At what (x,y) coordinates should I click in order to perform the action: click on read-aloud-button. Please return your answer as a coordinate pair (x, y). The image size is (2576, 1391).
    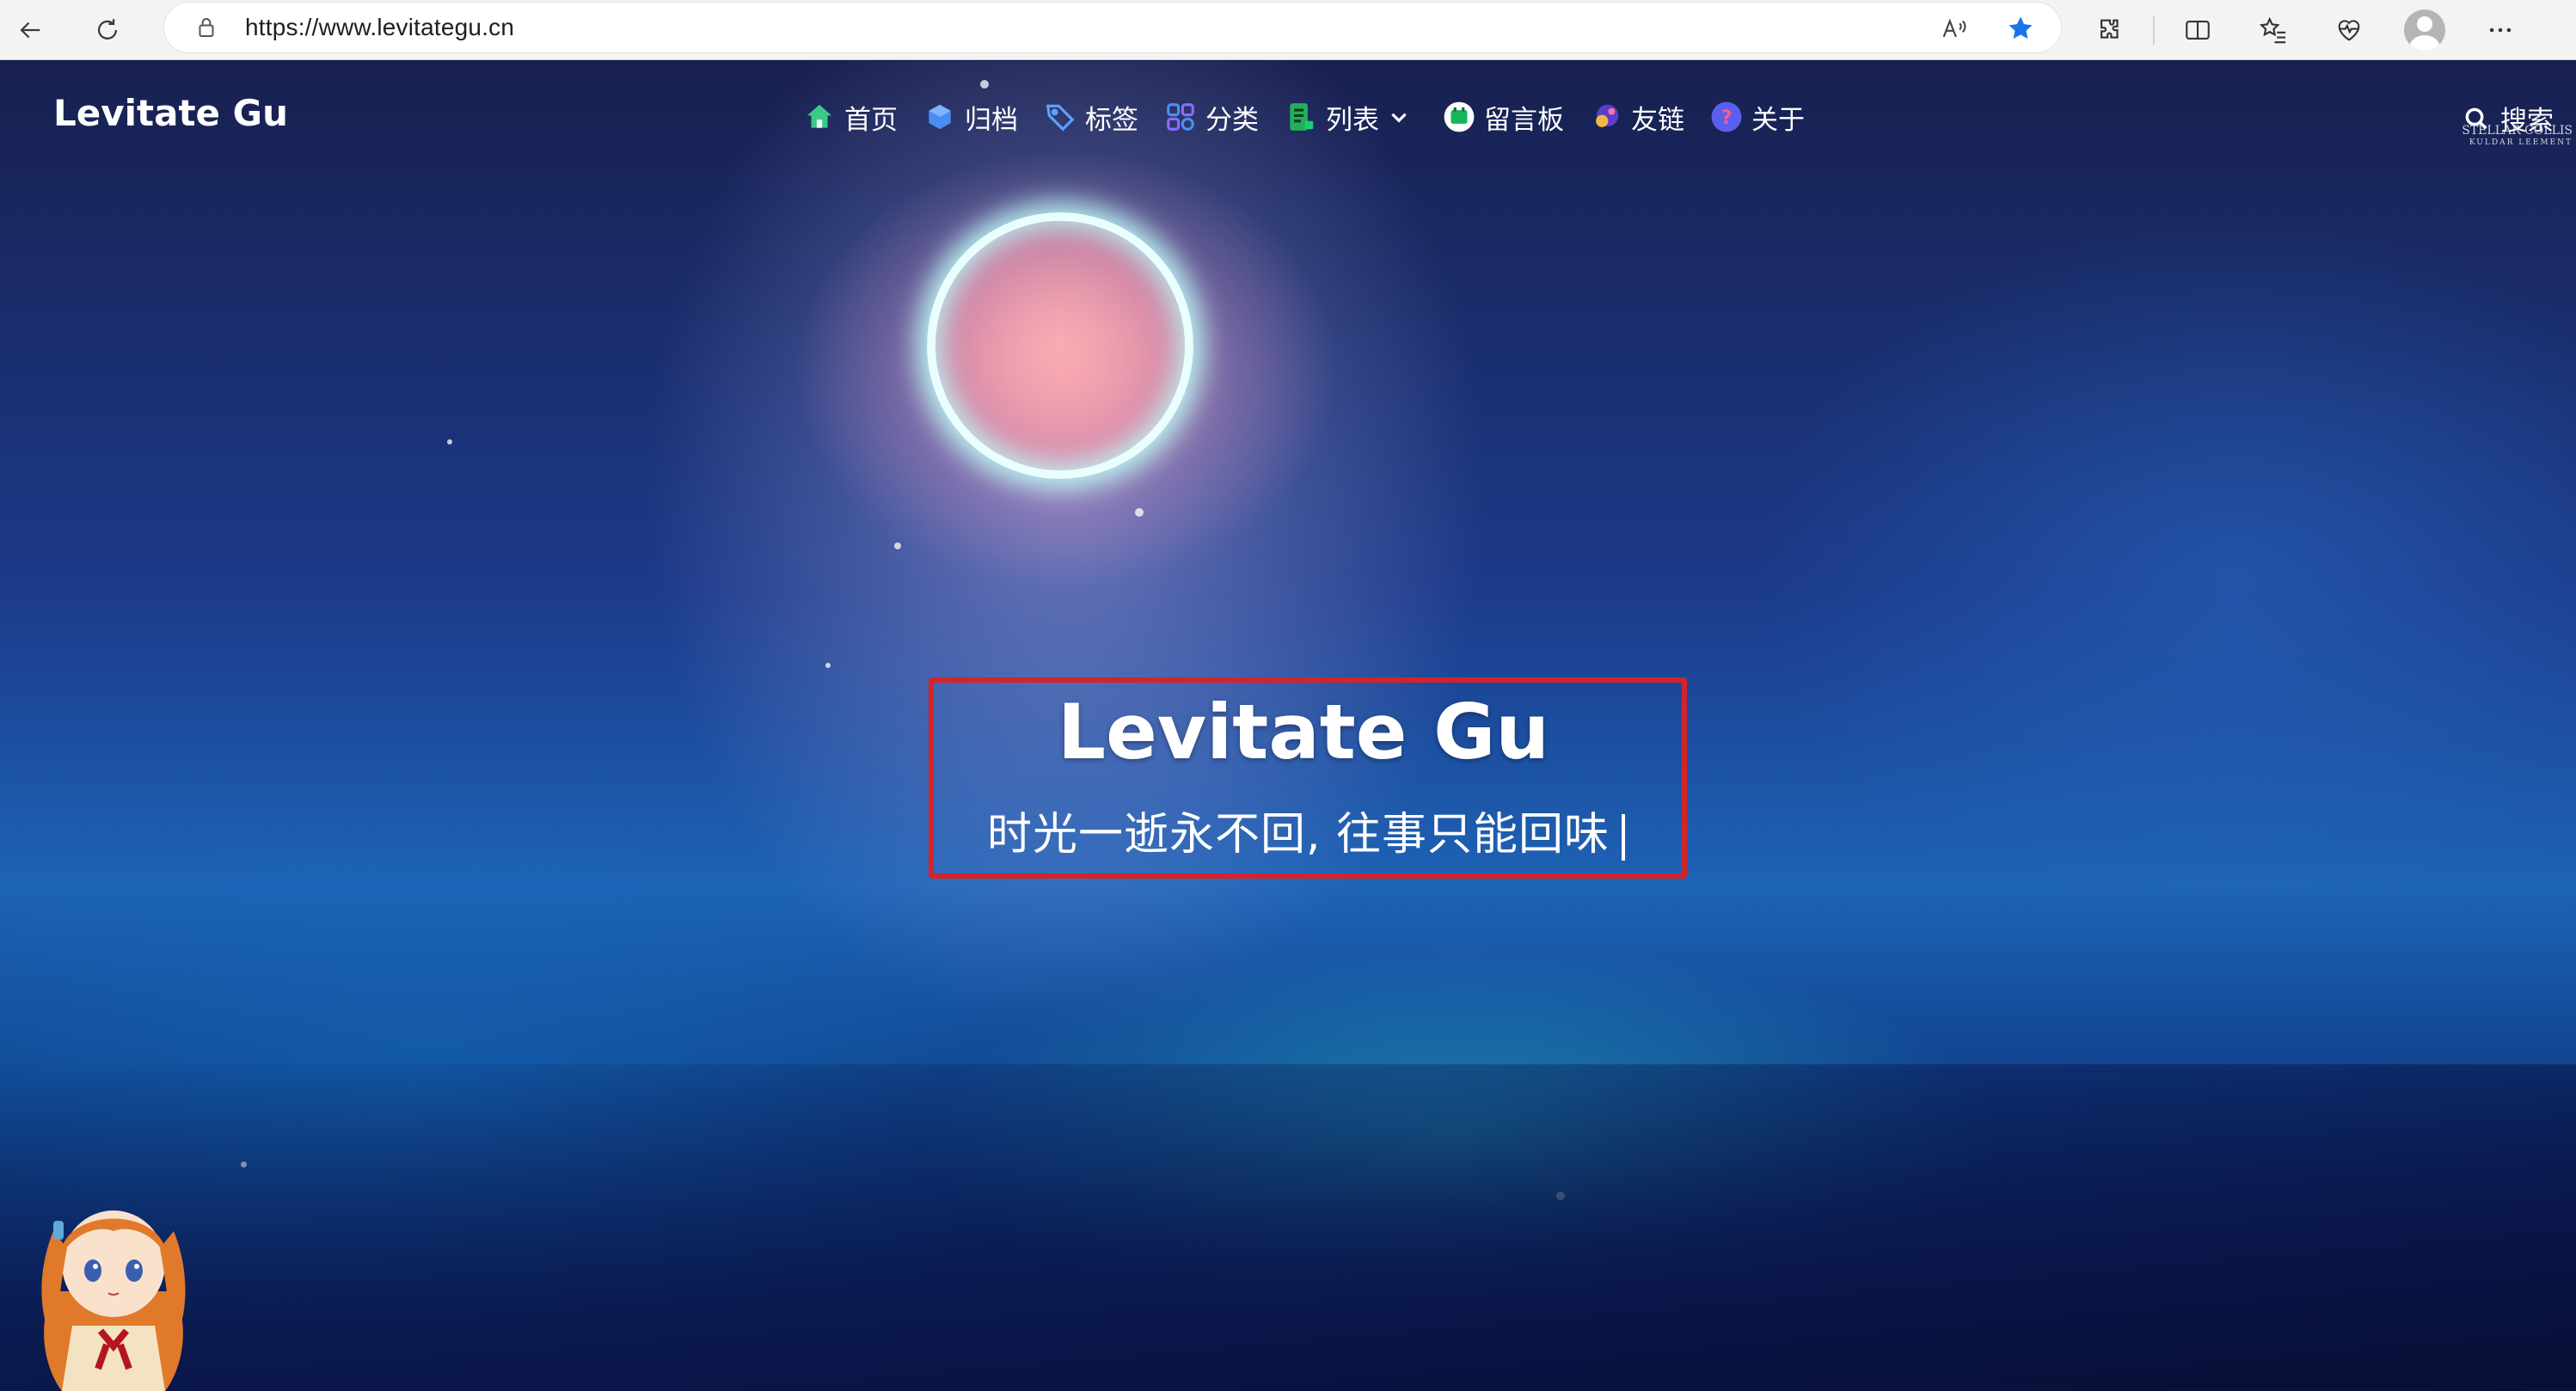
    Looking at the image, I should click on (1954, 29).